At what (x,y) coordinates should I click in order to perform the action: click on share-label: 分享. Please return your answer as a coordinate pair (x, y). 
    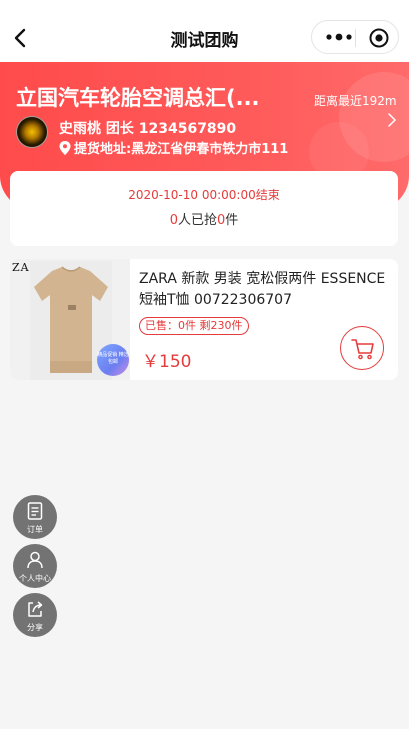
    Looking at the image, I should click on (35, 627).